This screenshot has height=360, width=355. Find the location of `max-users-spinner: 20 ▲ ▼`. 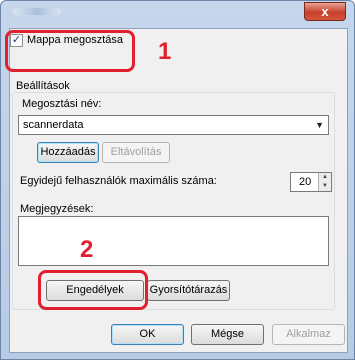

max-users-spinner: 20 ▲ ▼ is located at coordinates (311, 182).